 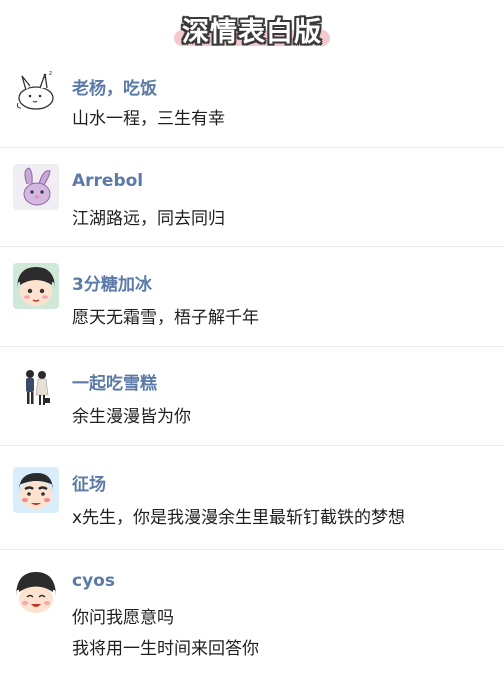 I want to click on comment-username: 3分糖加冰, so click(x=112, y=282).